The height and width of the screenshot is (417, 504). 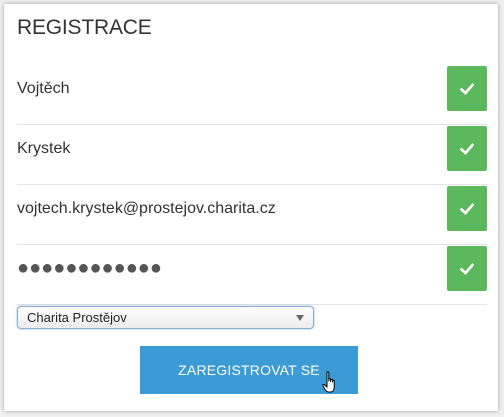 What do you see at coordinates (328, 382) in the screenshot?
I see `hand-pointer-icon` at bounding box center [328, 382].